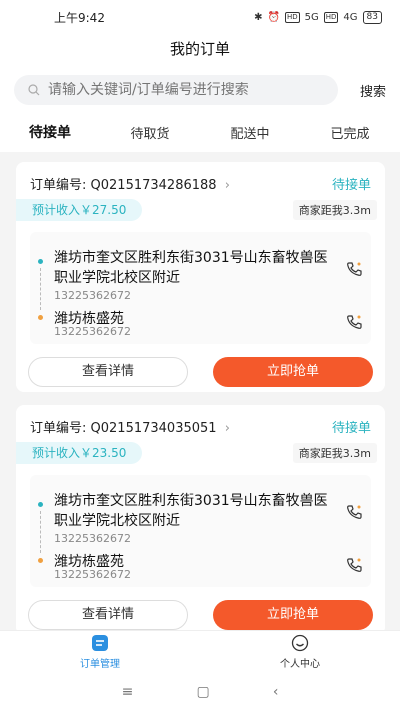  What do you see at coordinates (100, 651) in the screenshot?
I see `nav-order-management: 订单管理` at bounding box center [100, 651].